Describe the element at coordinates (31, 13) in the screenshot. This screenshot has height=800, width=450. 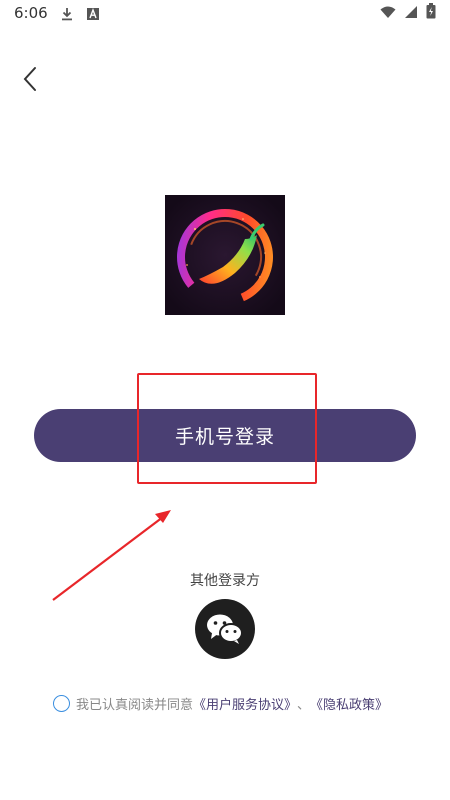
I see `status-time: 6:06` at that location.